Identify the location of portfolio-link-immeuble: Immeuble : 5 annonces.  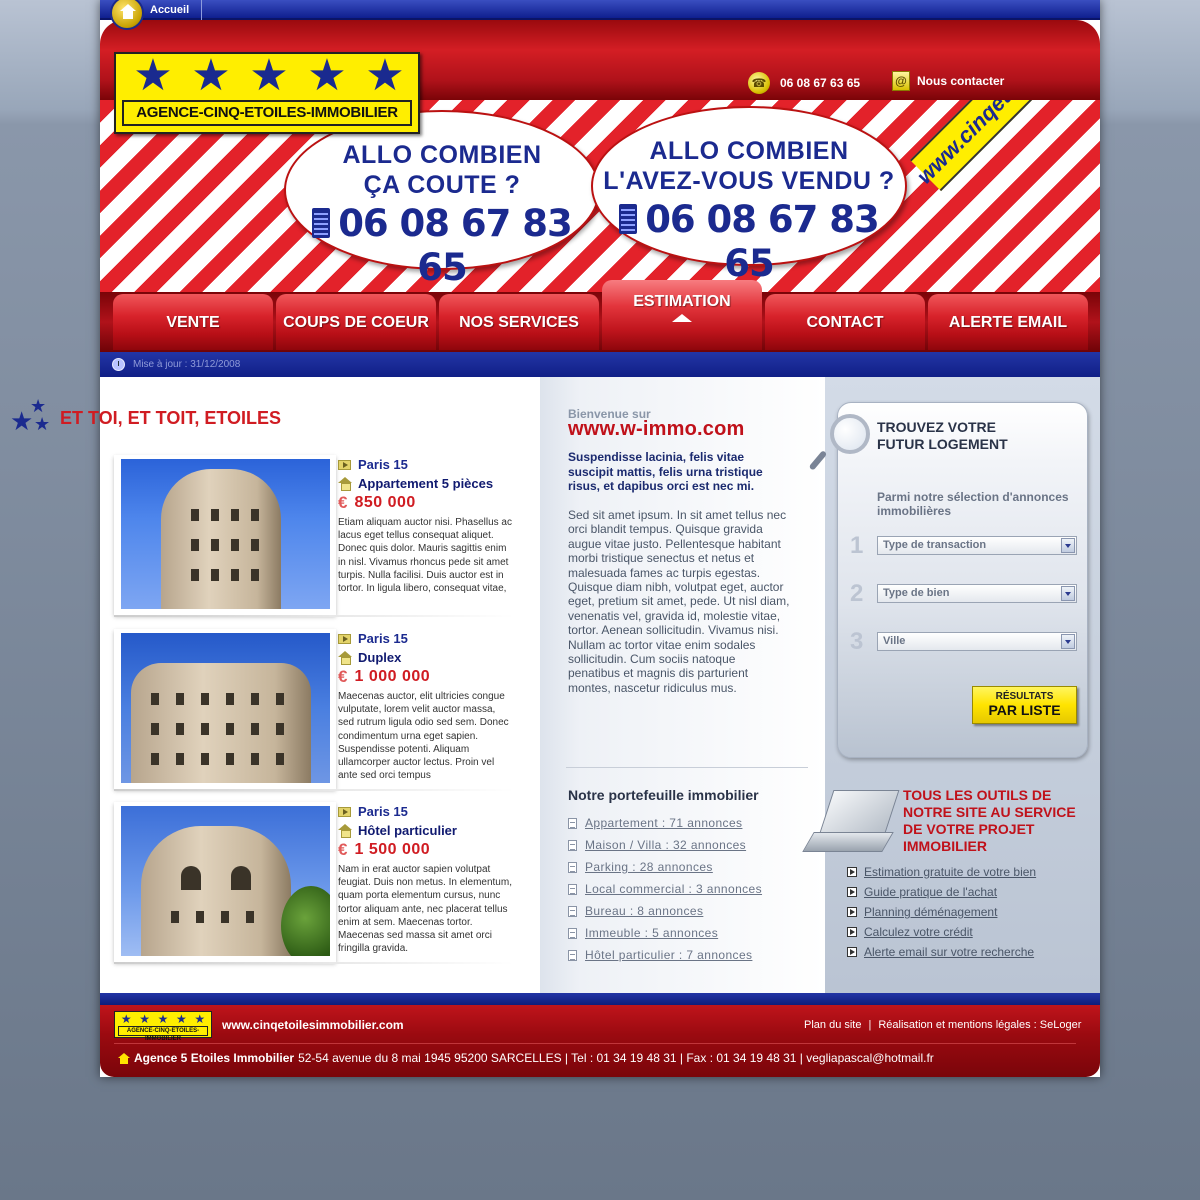
(651, 933).